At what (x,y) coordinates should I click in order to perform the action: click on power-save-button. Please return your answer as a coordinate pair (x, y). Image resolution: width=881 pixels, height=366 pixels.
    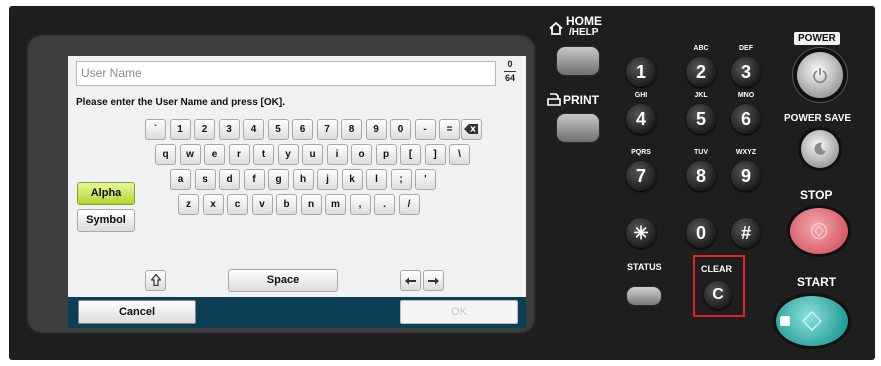
    Looking at the image, I should click on (820, 149).